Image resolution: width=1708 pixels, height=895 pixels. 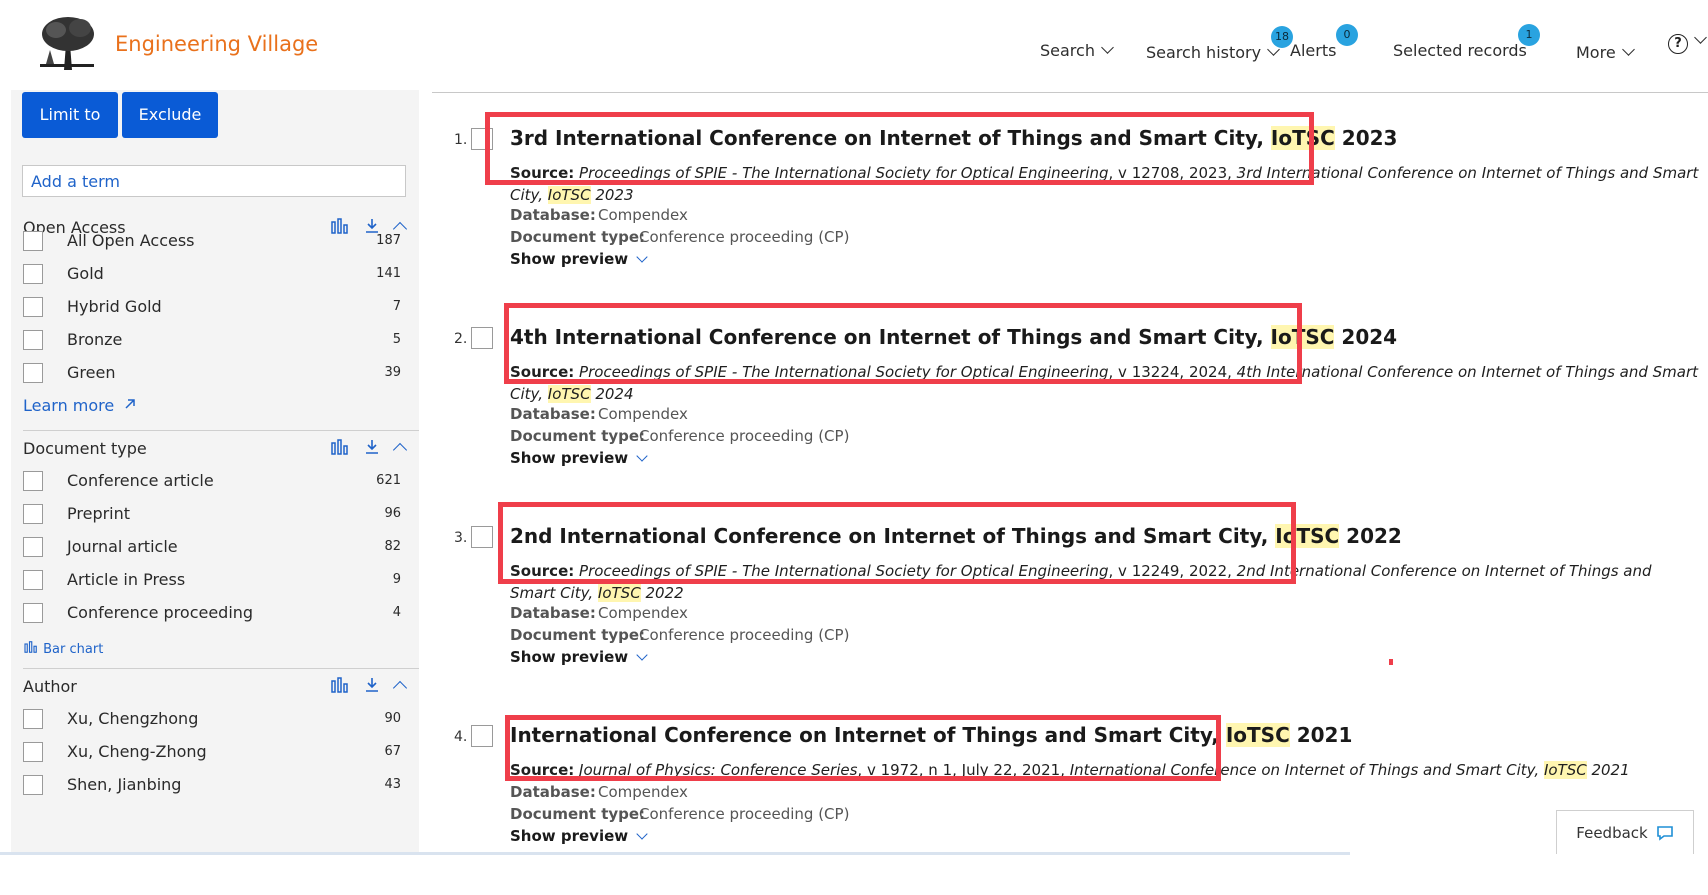 I want to click on nav-alerts: Alerts, so click(x=1313, y=50).